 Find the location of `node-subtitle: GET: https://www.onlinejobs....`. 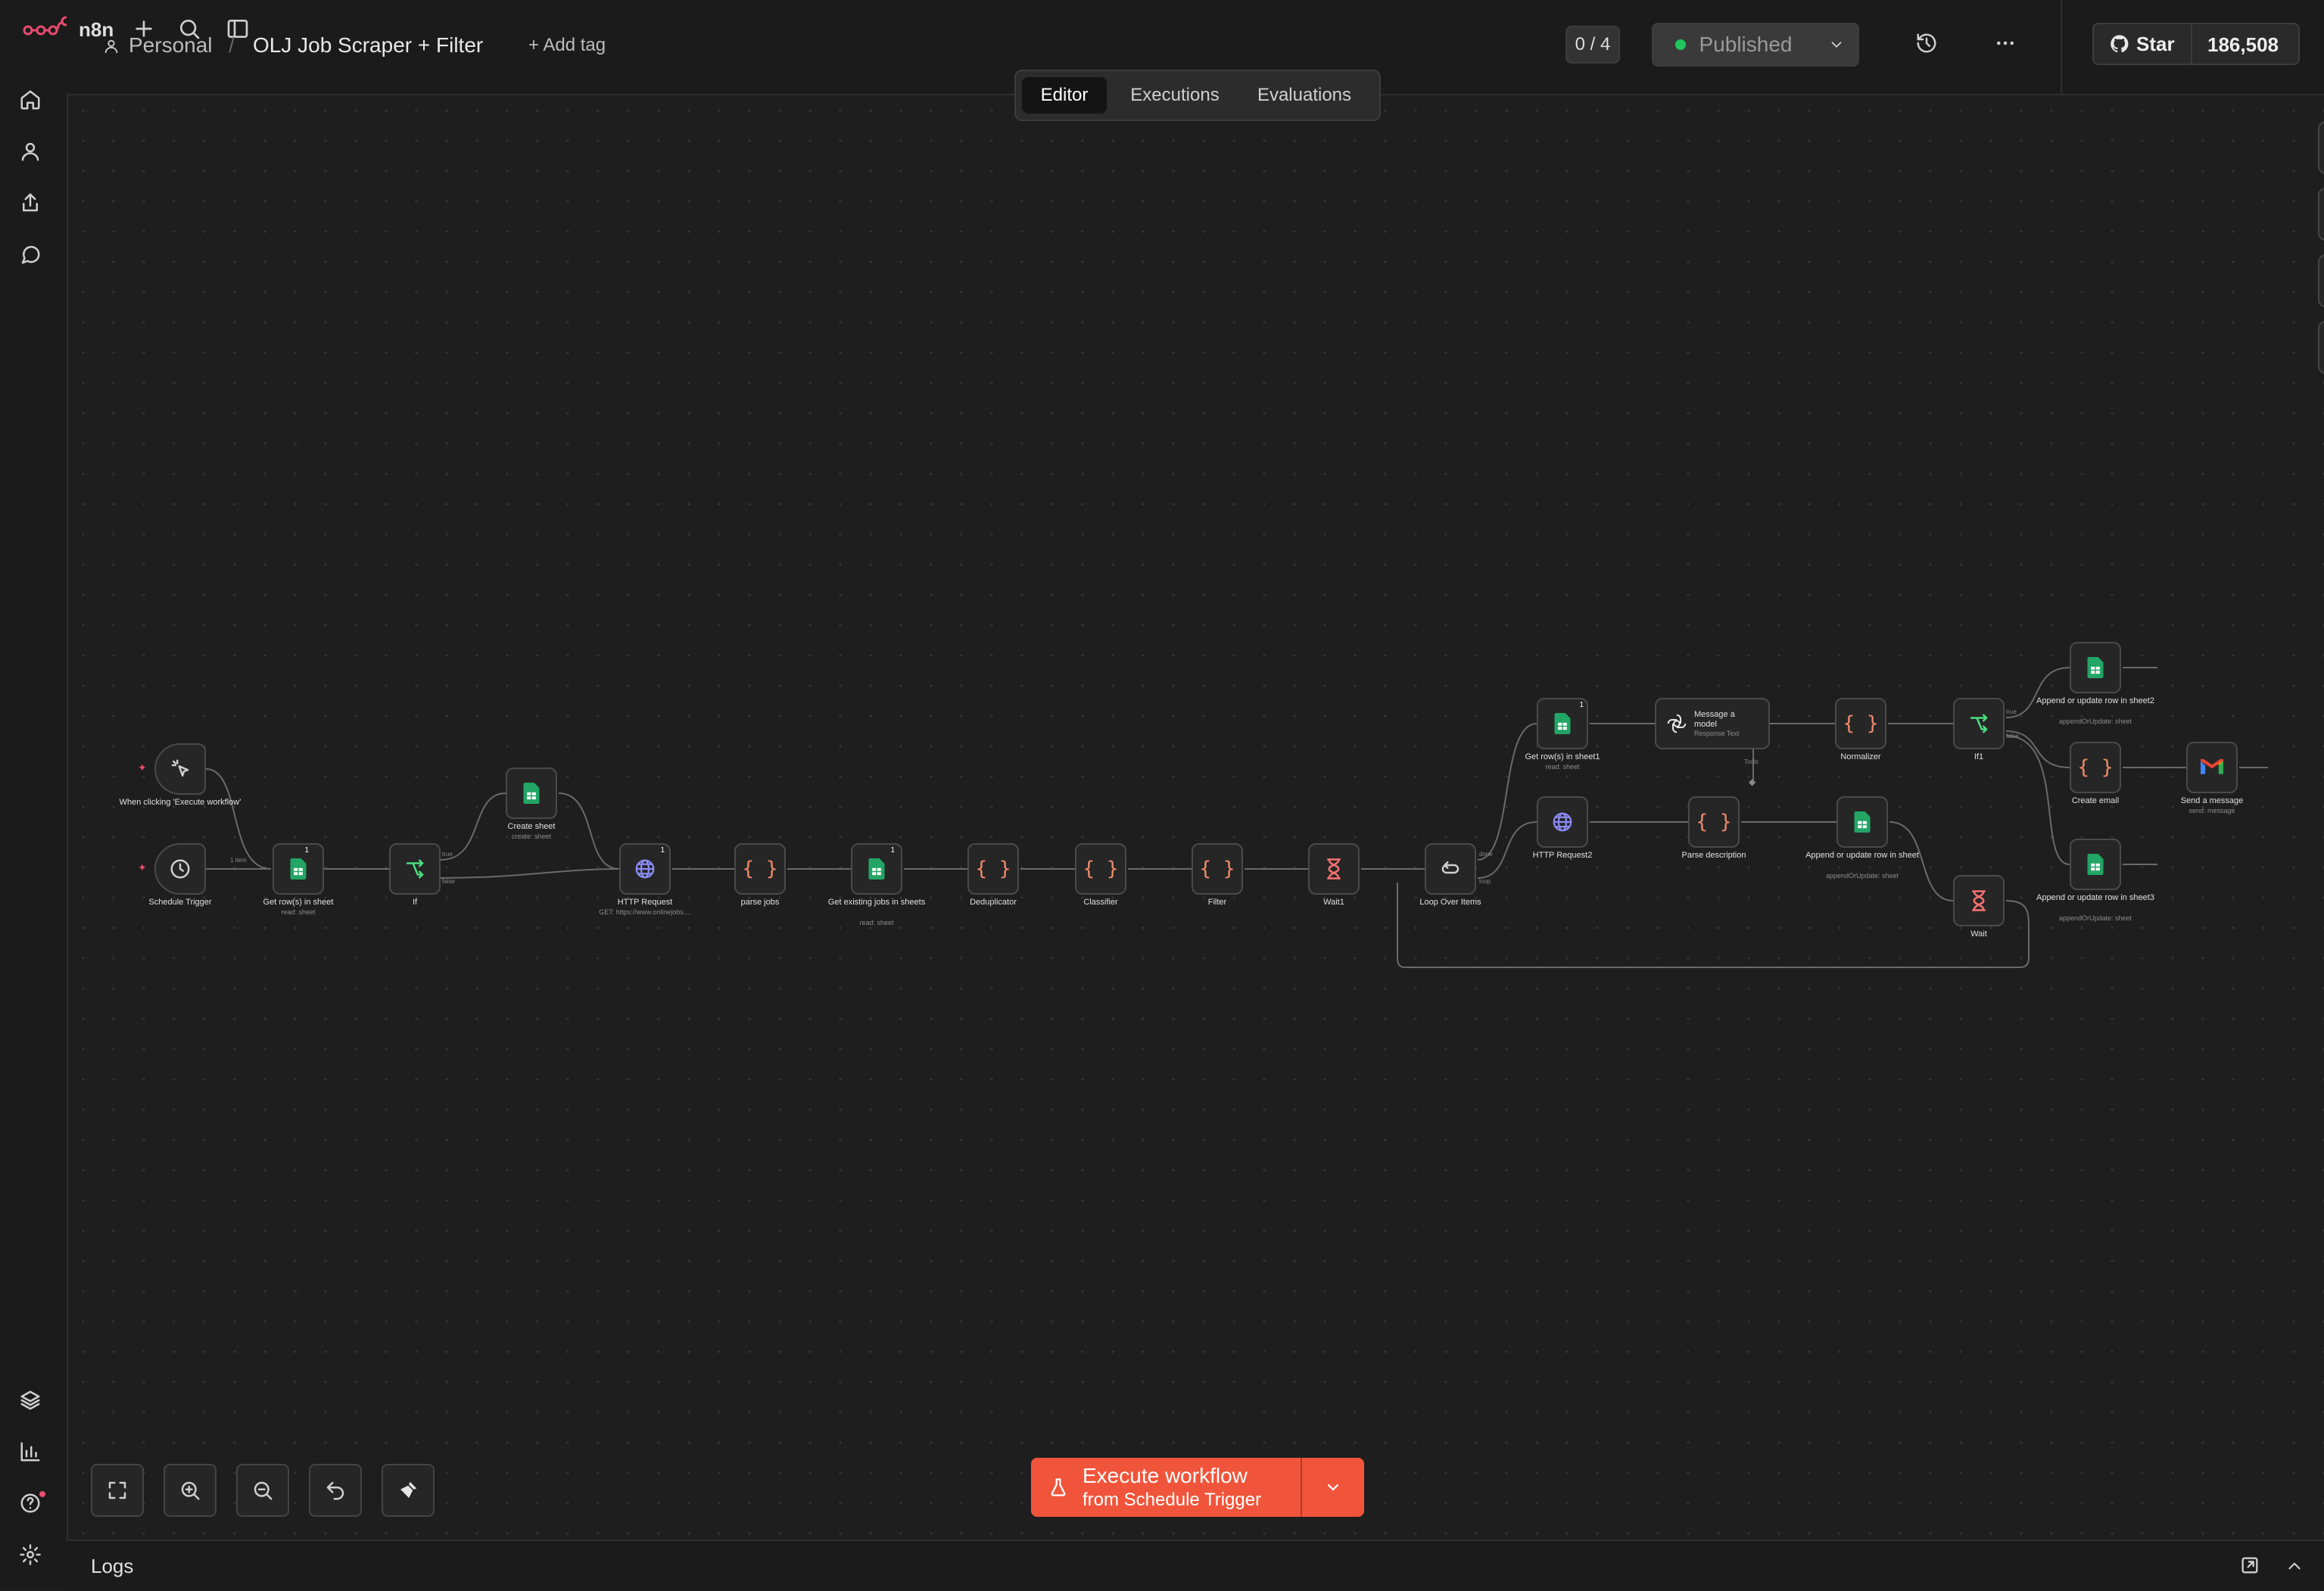

node-subtitle: GET: https://www.onlinejobs.... is located at coordinates (645, 912).